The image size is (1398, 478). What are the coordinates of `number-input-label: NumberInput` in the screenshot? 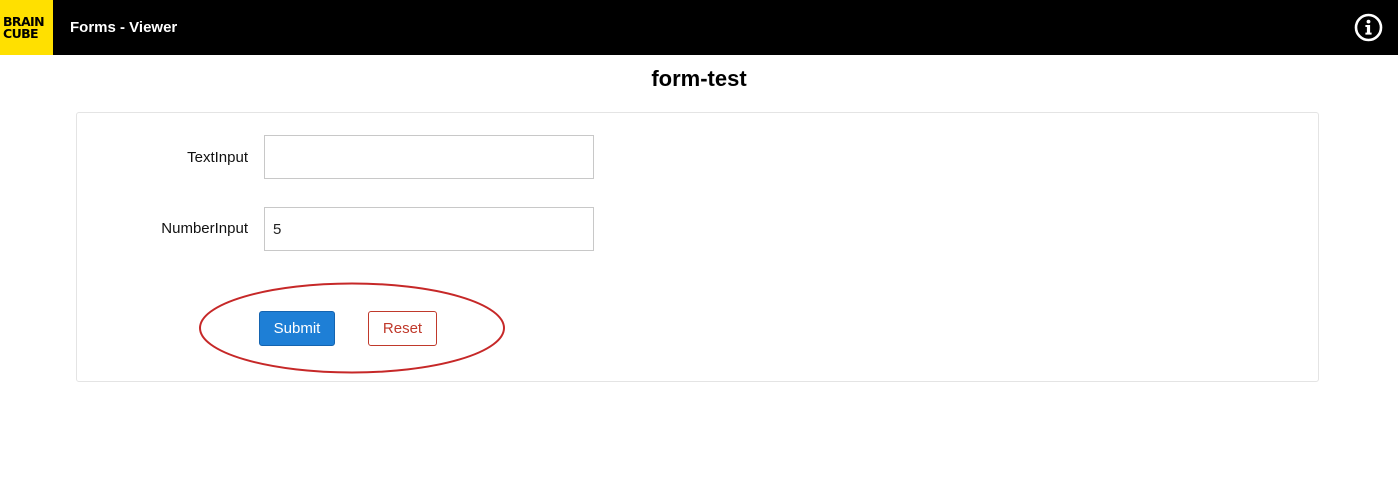 It's located at (204, 228).